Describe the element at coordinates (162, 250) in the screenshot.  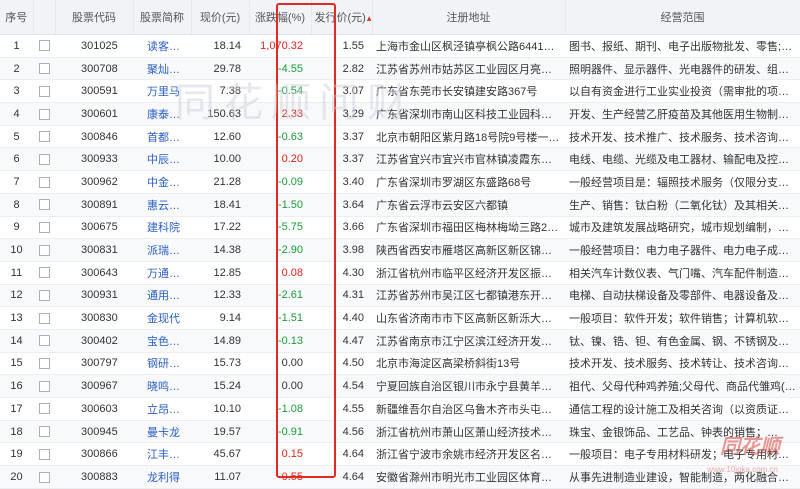
I see `stock-name-link: 派瑞股份` at that location.